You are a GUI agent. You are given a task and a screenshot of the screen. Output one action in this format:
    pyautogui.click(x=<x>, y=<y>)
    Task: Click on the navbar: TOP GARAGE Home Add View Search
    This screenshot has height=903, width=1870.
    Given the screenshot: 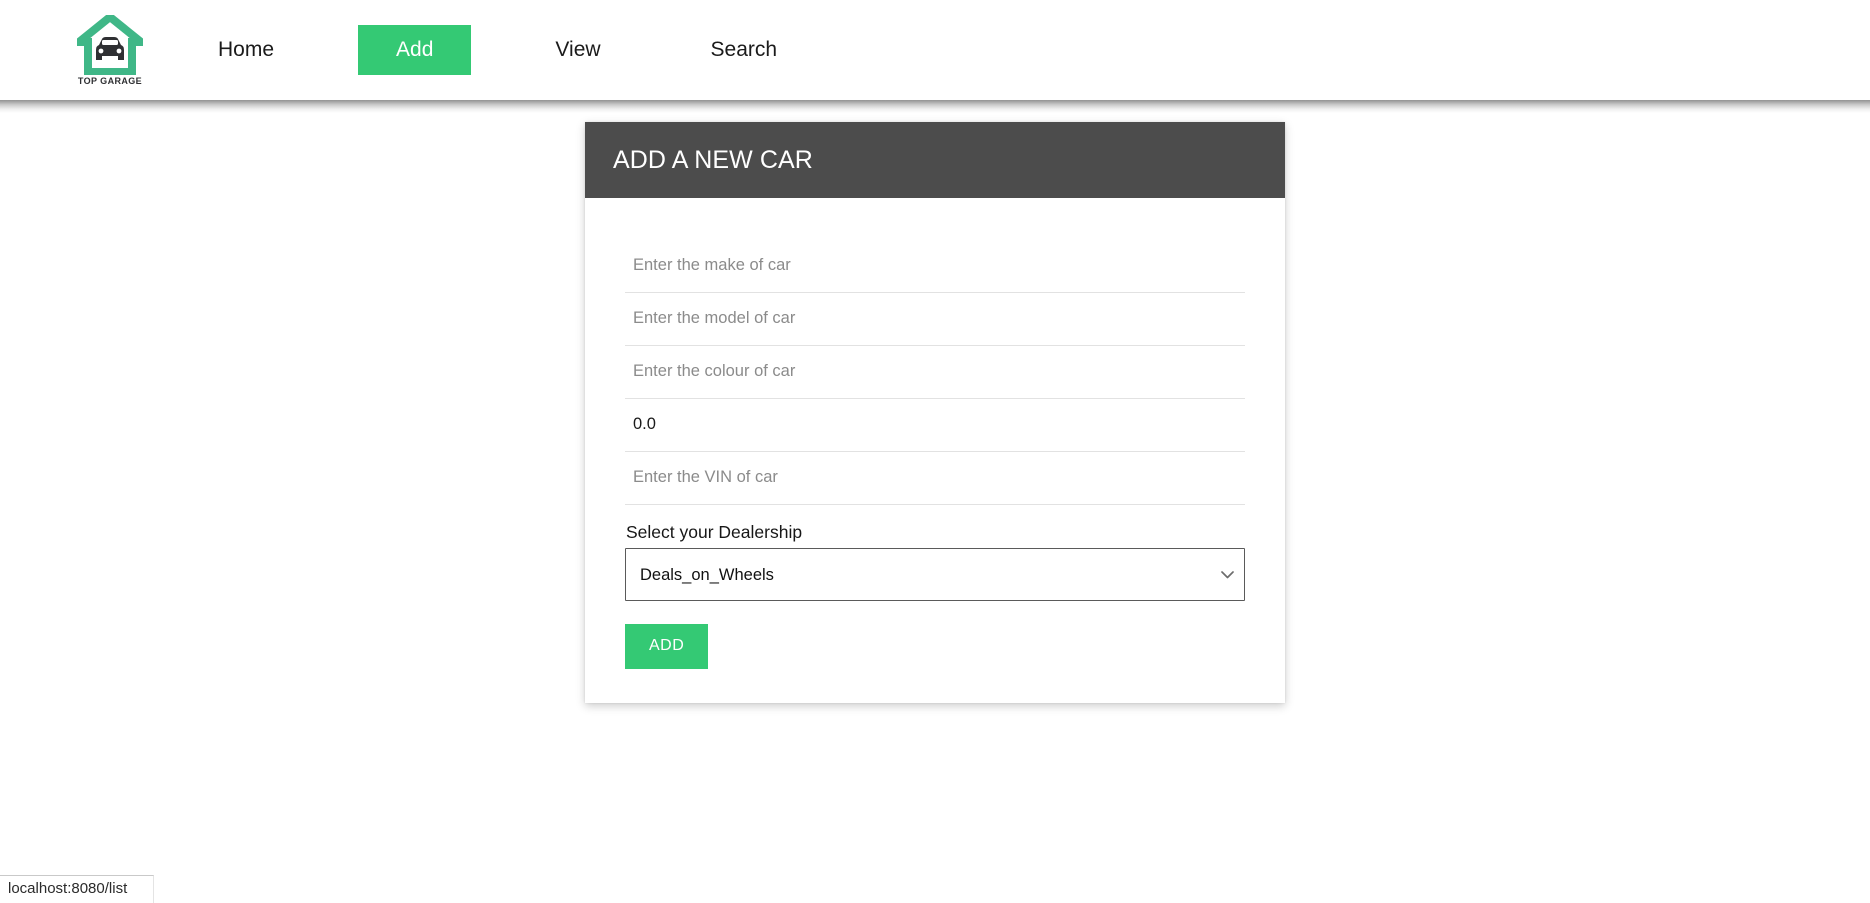 What is the action you would take?
    pyautogui.click(x=935, y=50)
    